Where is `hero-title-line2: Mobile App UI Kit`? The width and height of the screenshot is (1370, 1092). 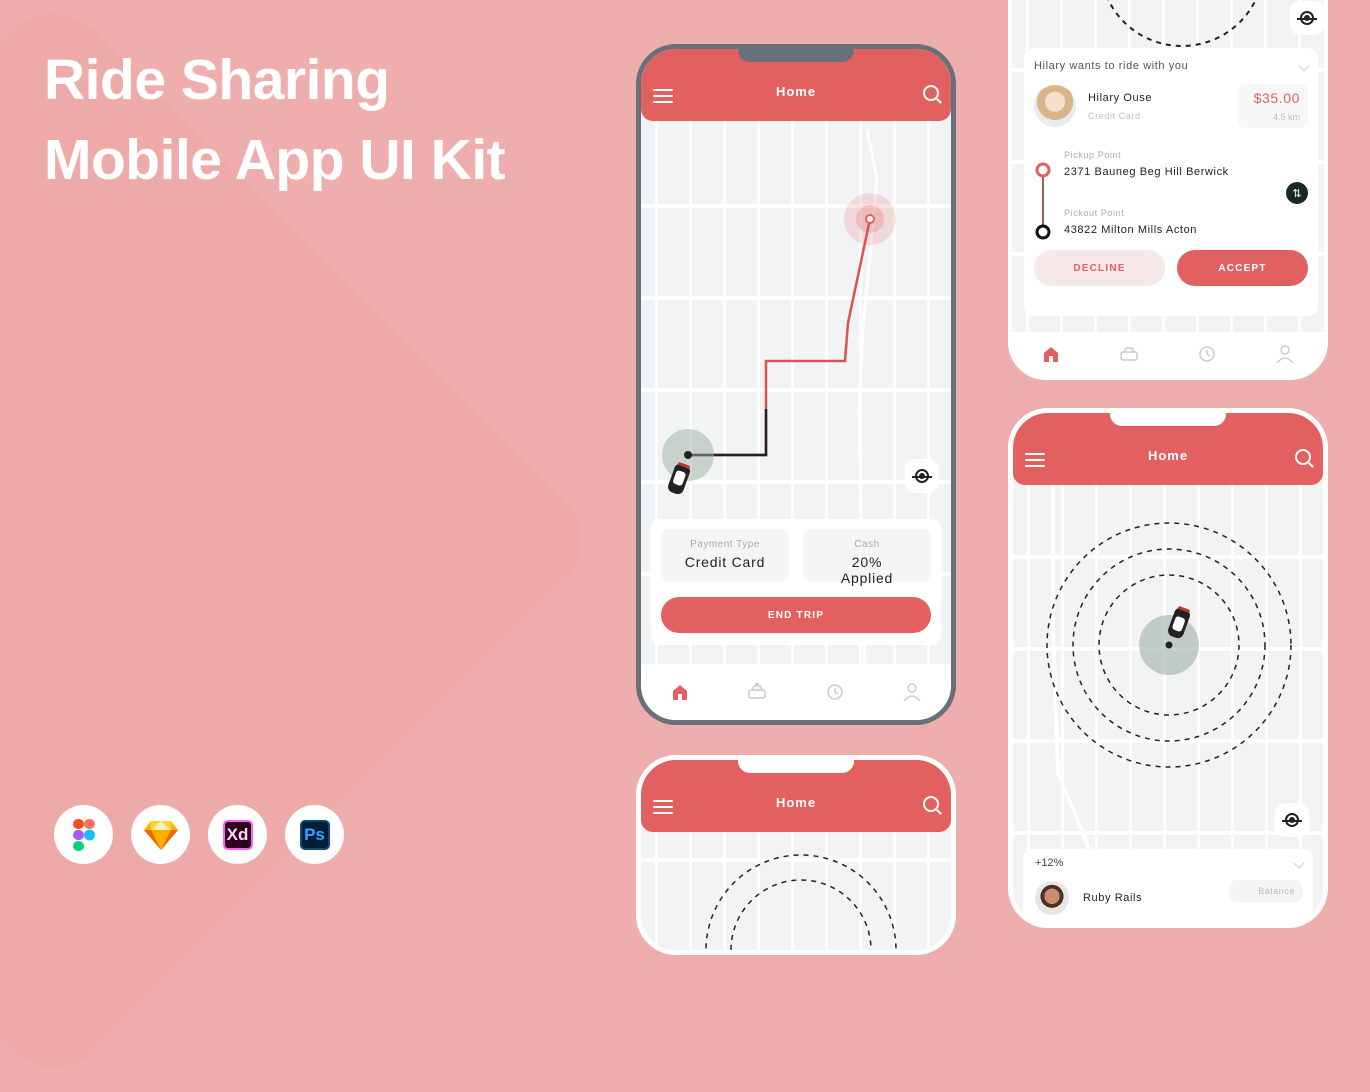
hero-title-line2: Mobile App UI Kit is located at coordinates (275, 160).